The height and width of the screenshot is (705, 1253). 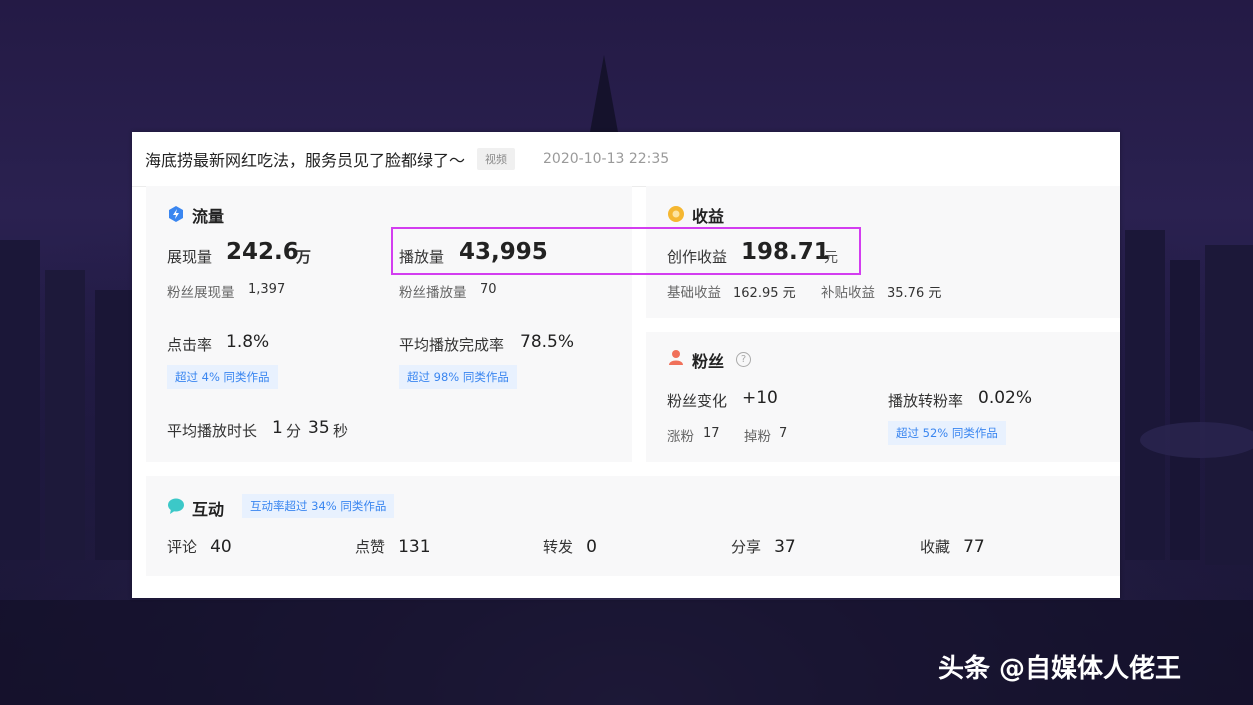 I want to click on impressions-label: 展现量, so click(x=190, y=257).